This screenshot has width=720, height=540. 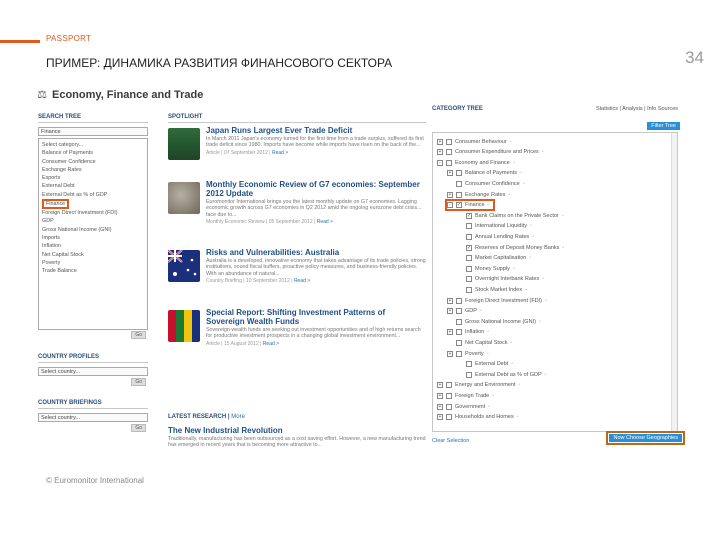 What do you see at coordinates (56, 204) in the screenshot?
I see `dropdown-option: Finance` at bounding box center [56, 204].